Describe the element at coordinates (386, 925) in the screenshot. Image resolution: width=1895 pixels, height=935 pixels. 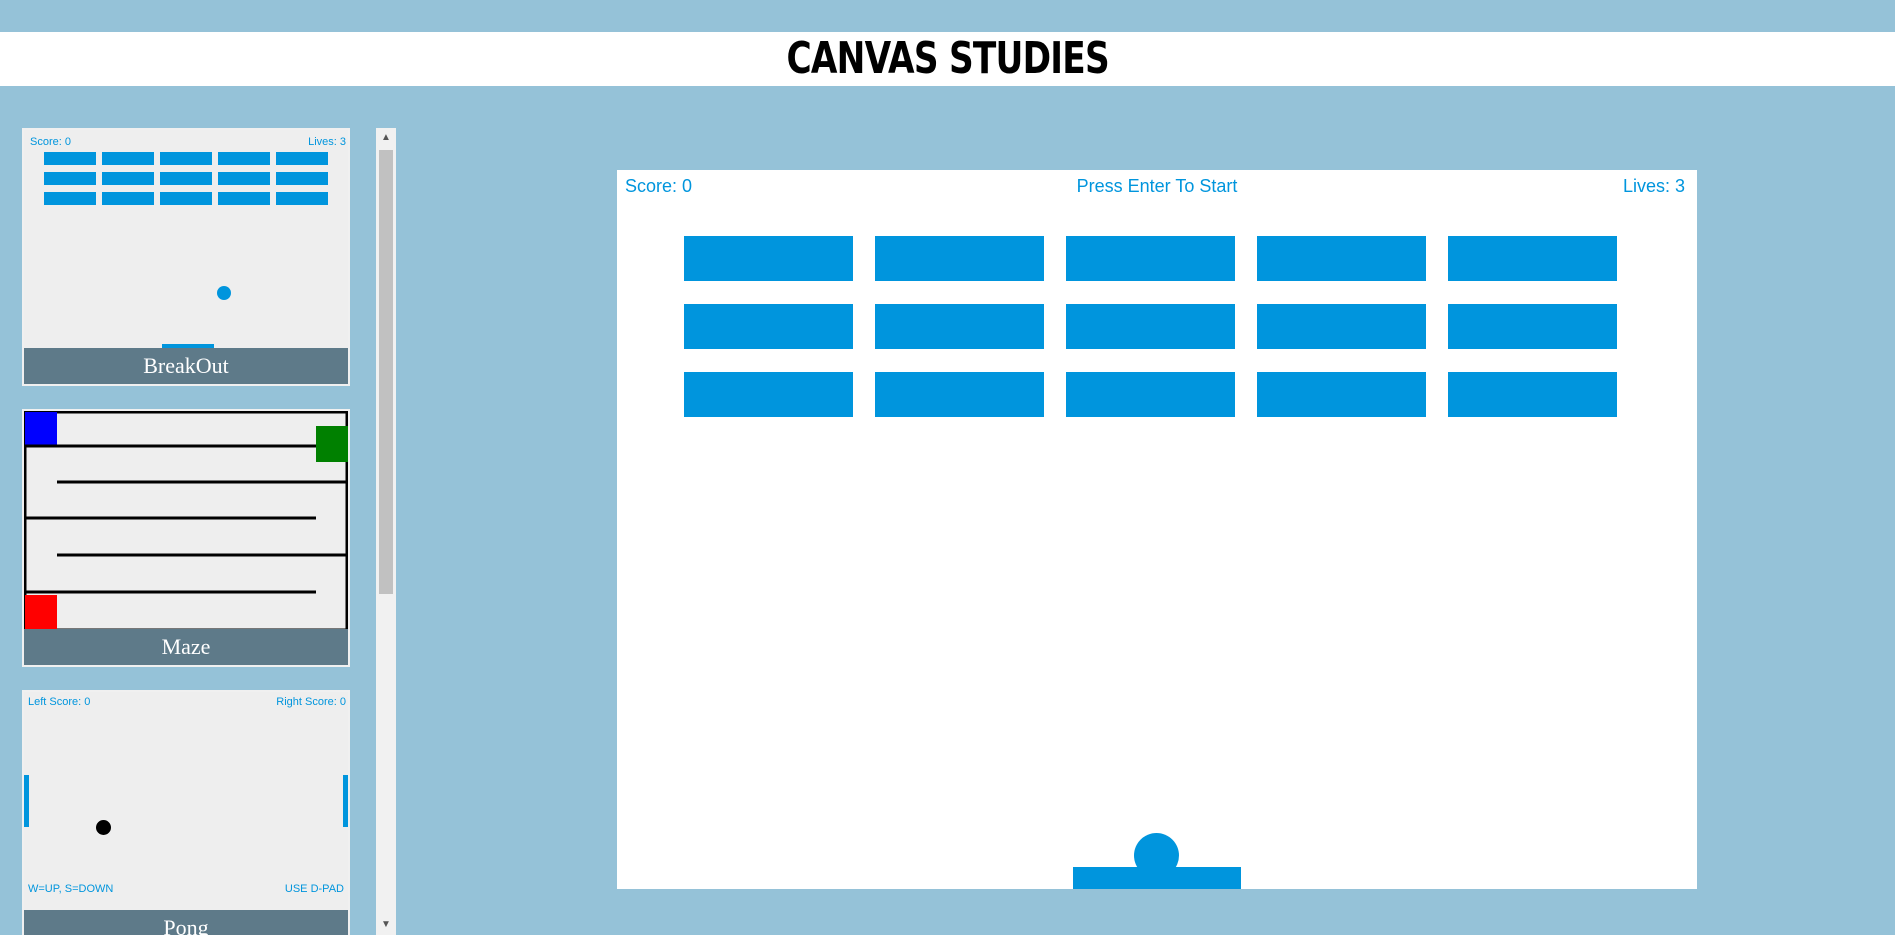
I see `scroll-down-arrow-icon: ▼` at that location.